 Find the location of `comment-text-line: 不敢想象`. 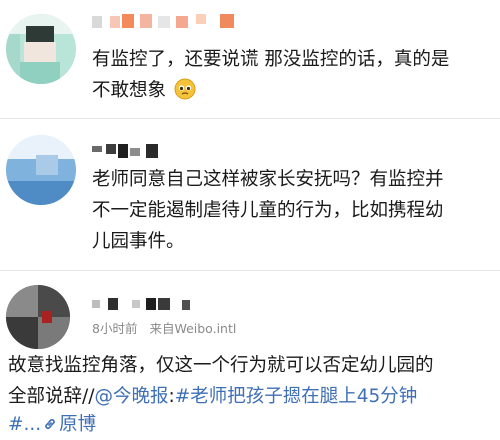

comment-text-line: 不敢想象 is located at coordinates (144, 91).